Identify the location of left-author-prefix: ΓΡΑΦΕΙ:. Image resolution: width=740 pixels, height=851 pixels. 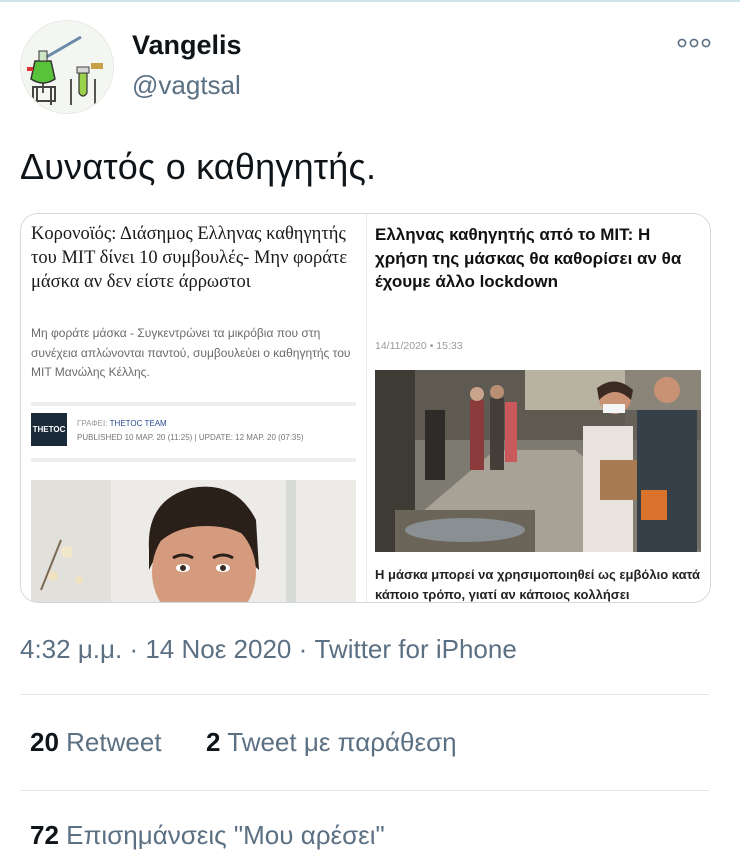
(92, 423).